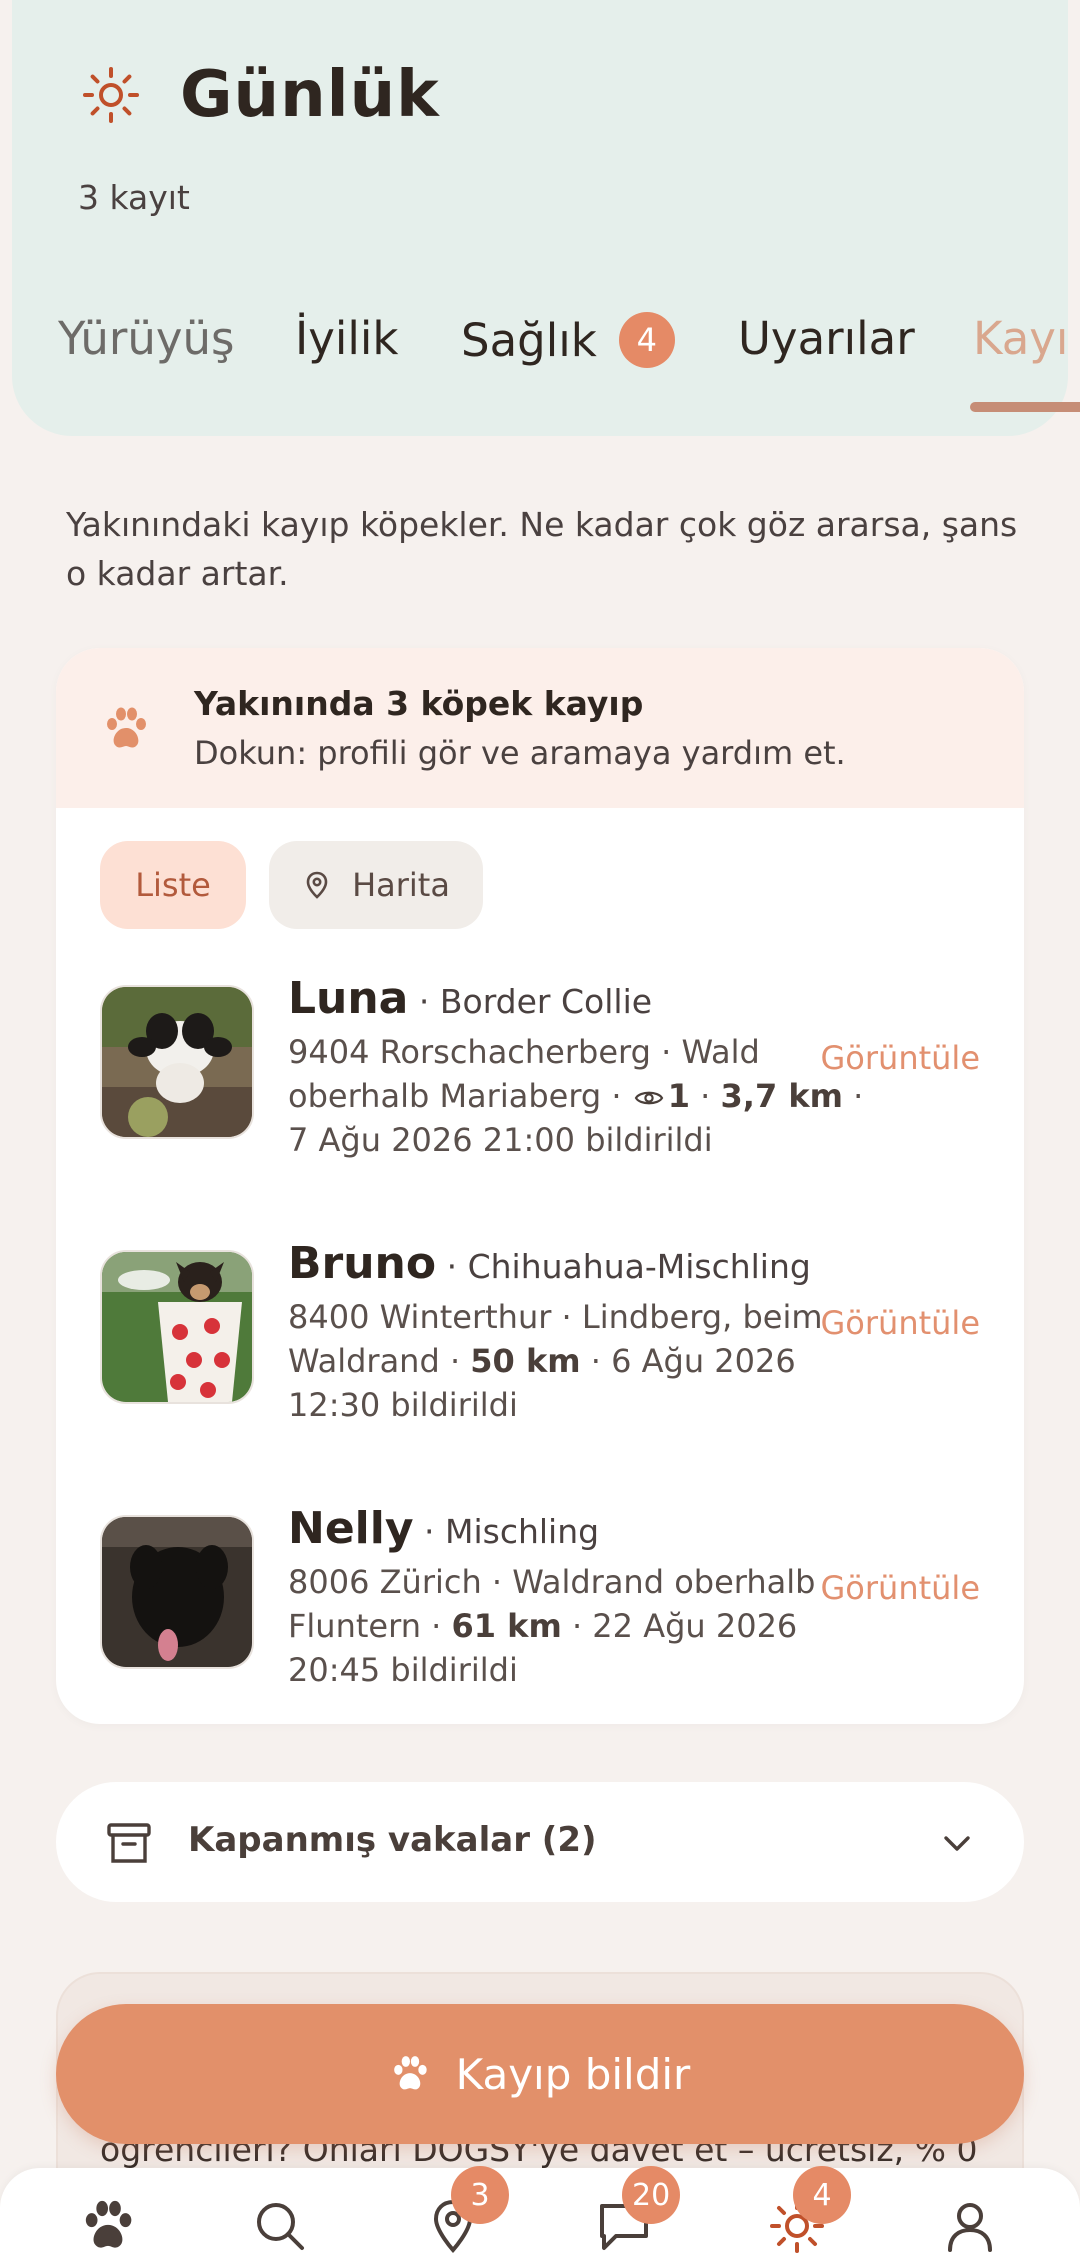  I want to click on alert-subtitle: Dokun: profili gör ve aramaya yardım et., so click(520, 753).